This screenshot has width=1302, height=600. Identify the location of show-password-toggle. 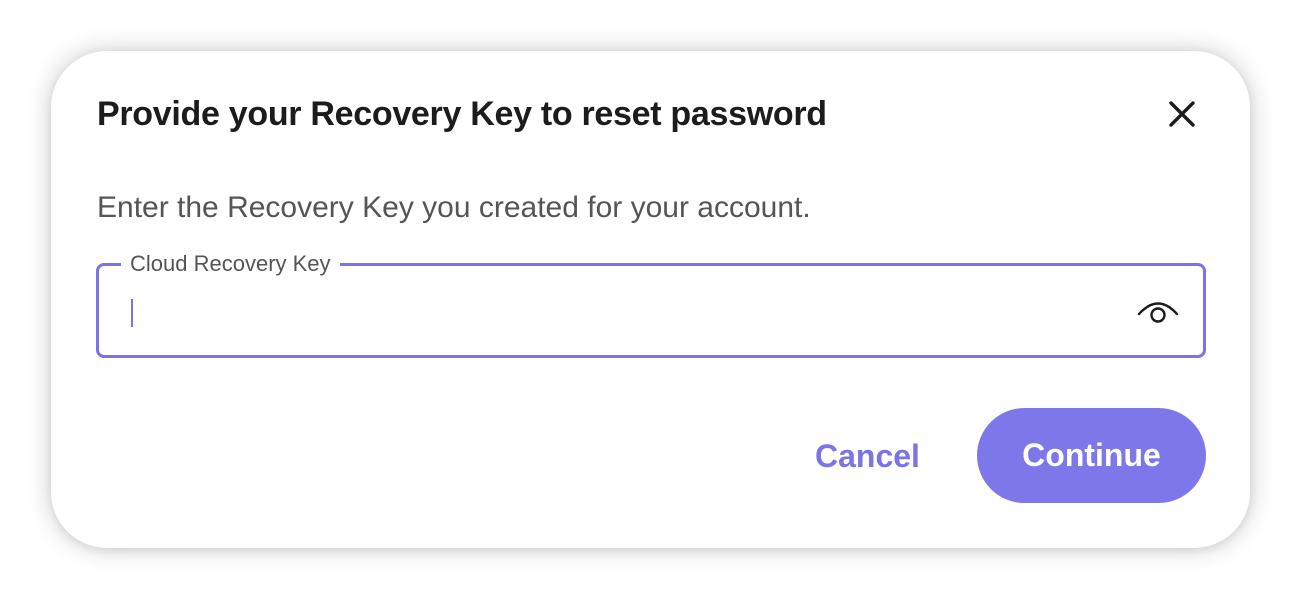
(1158, 312).